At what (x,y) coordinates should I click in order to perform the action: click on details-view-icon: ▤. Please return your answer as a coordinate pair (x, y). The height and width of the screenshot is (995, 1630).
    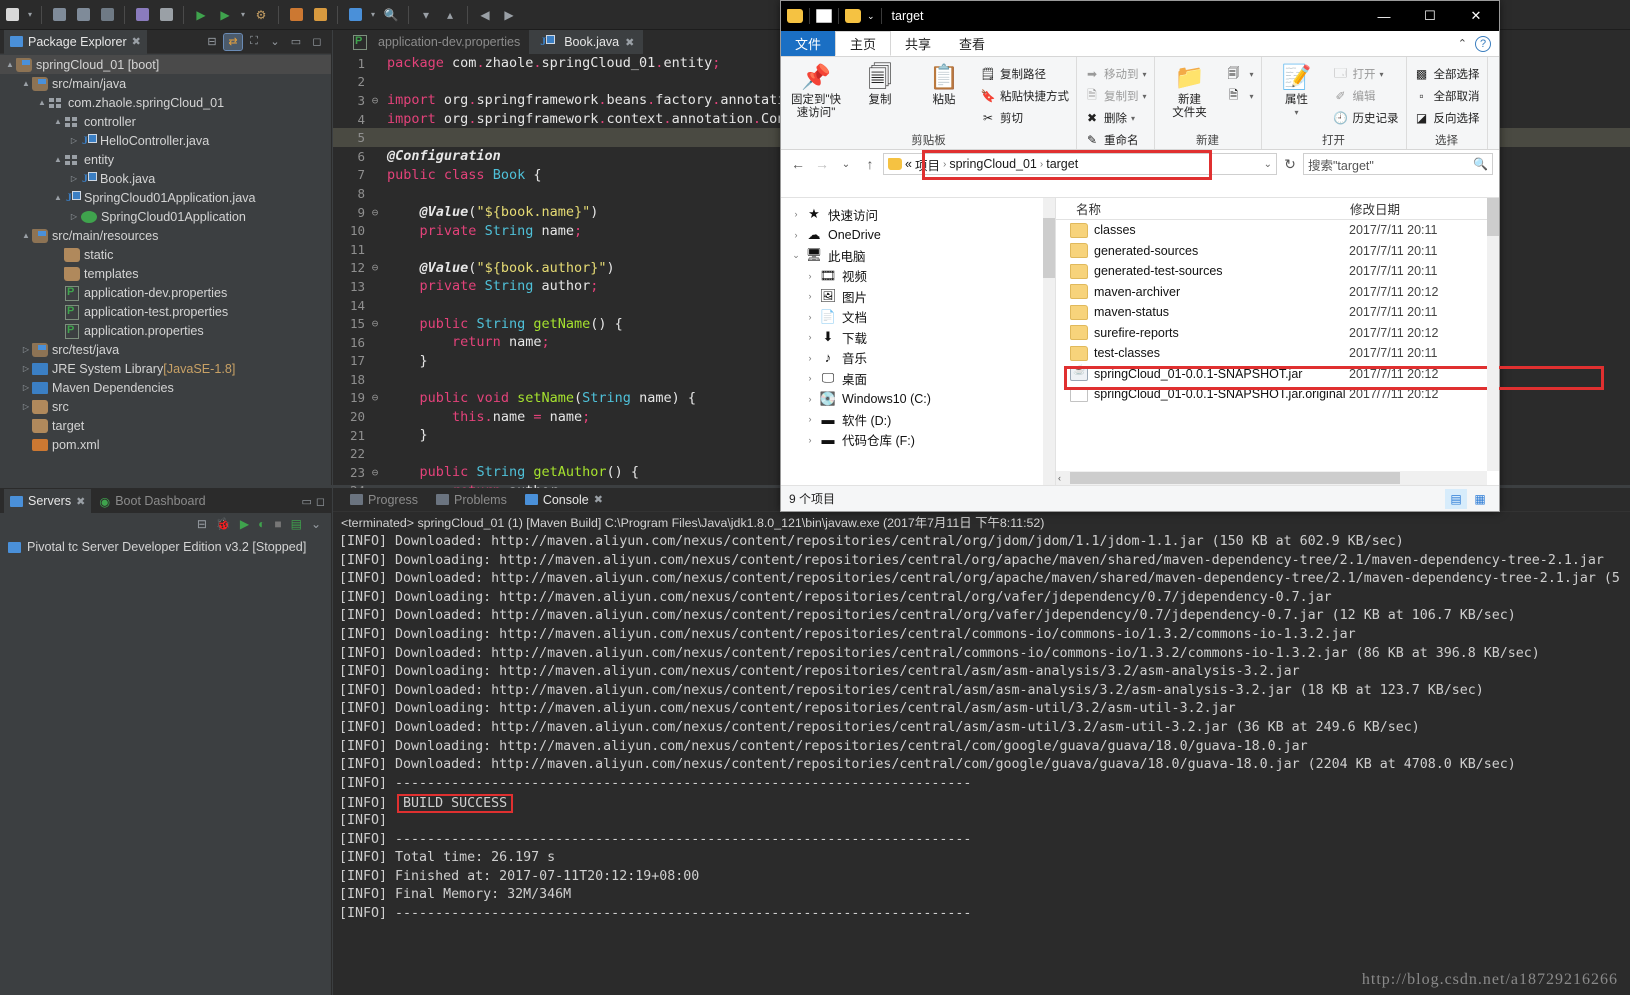
    Looking at the image, I should click on (1456, 498).